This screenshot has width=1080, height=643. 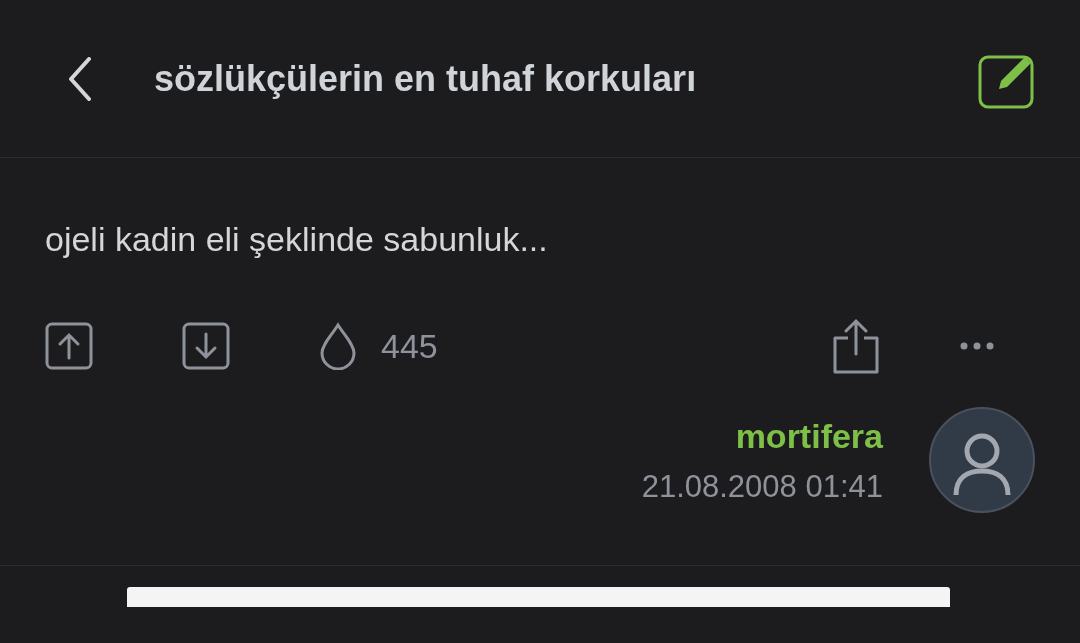 I want to click on back-icon, so click(x=80, y=78).